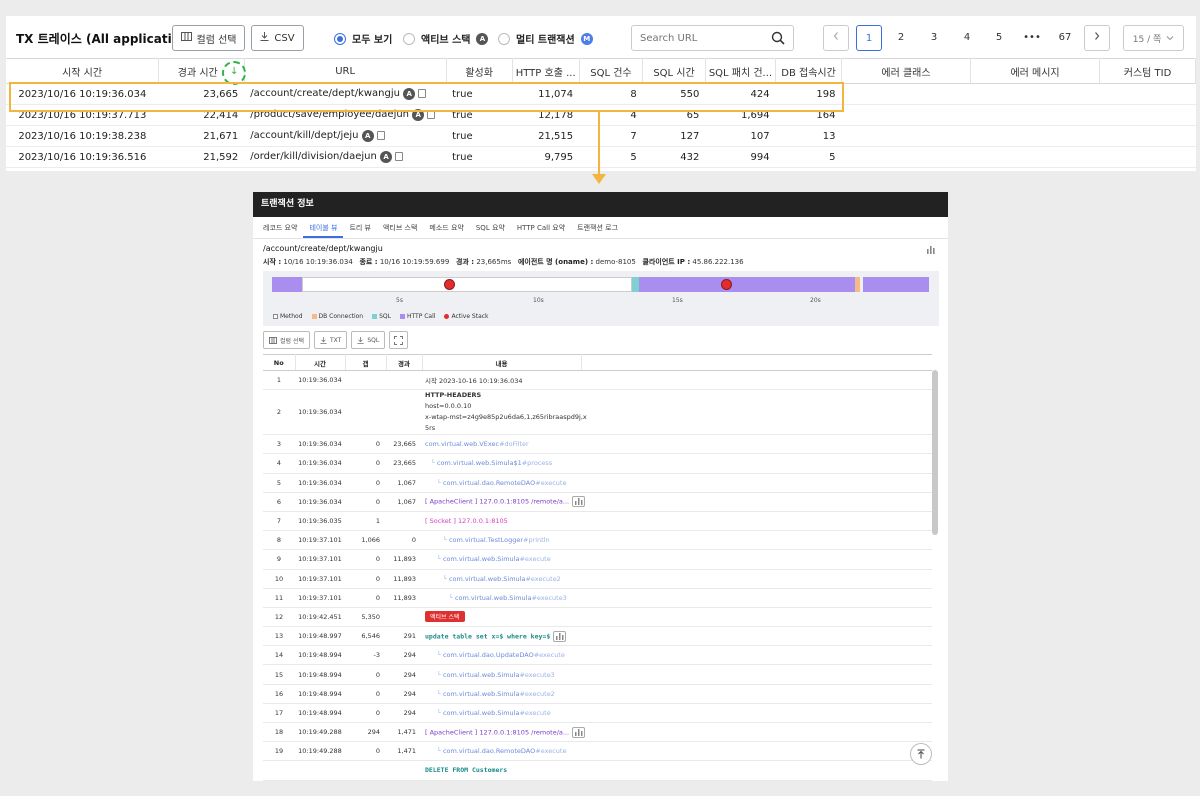 This screenshot has height=796, width=1200. I want to click on filter-multi-tx-radio: 멀티 트랜잭션 M, so click(545, 38).